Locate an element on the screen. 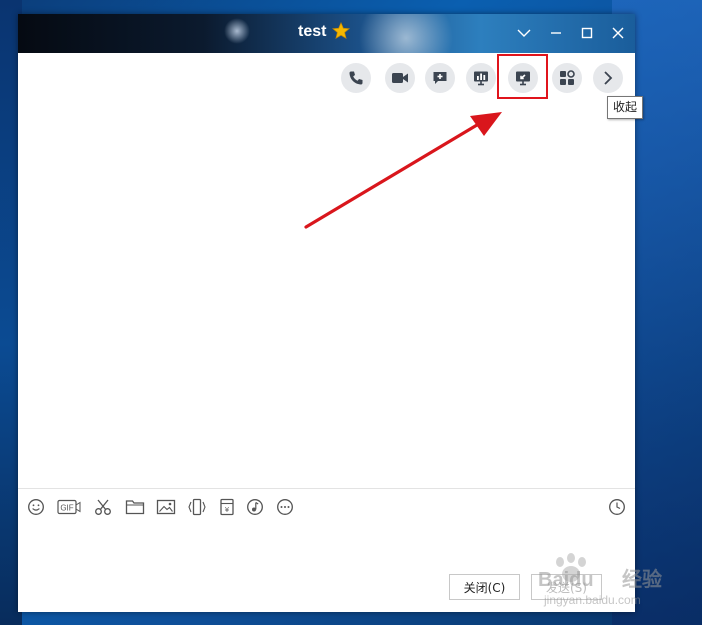 This screenshot has width=702, height=625. red-packet-icon: ¥ is located at coordinates (227, 507).